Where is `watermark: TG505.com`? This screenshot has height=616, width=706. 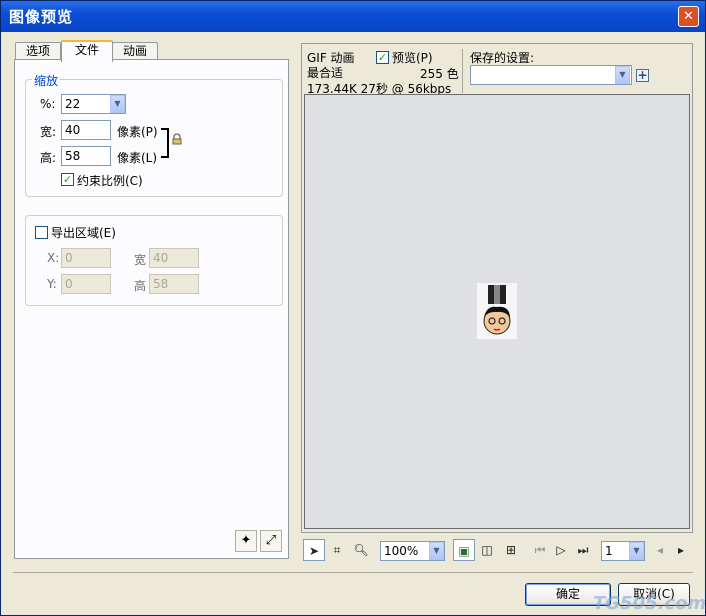 watermark: TG505.com is located at coordinates (649, 603).